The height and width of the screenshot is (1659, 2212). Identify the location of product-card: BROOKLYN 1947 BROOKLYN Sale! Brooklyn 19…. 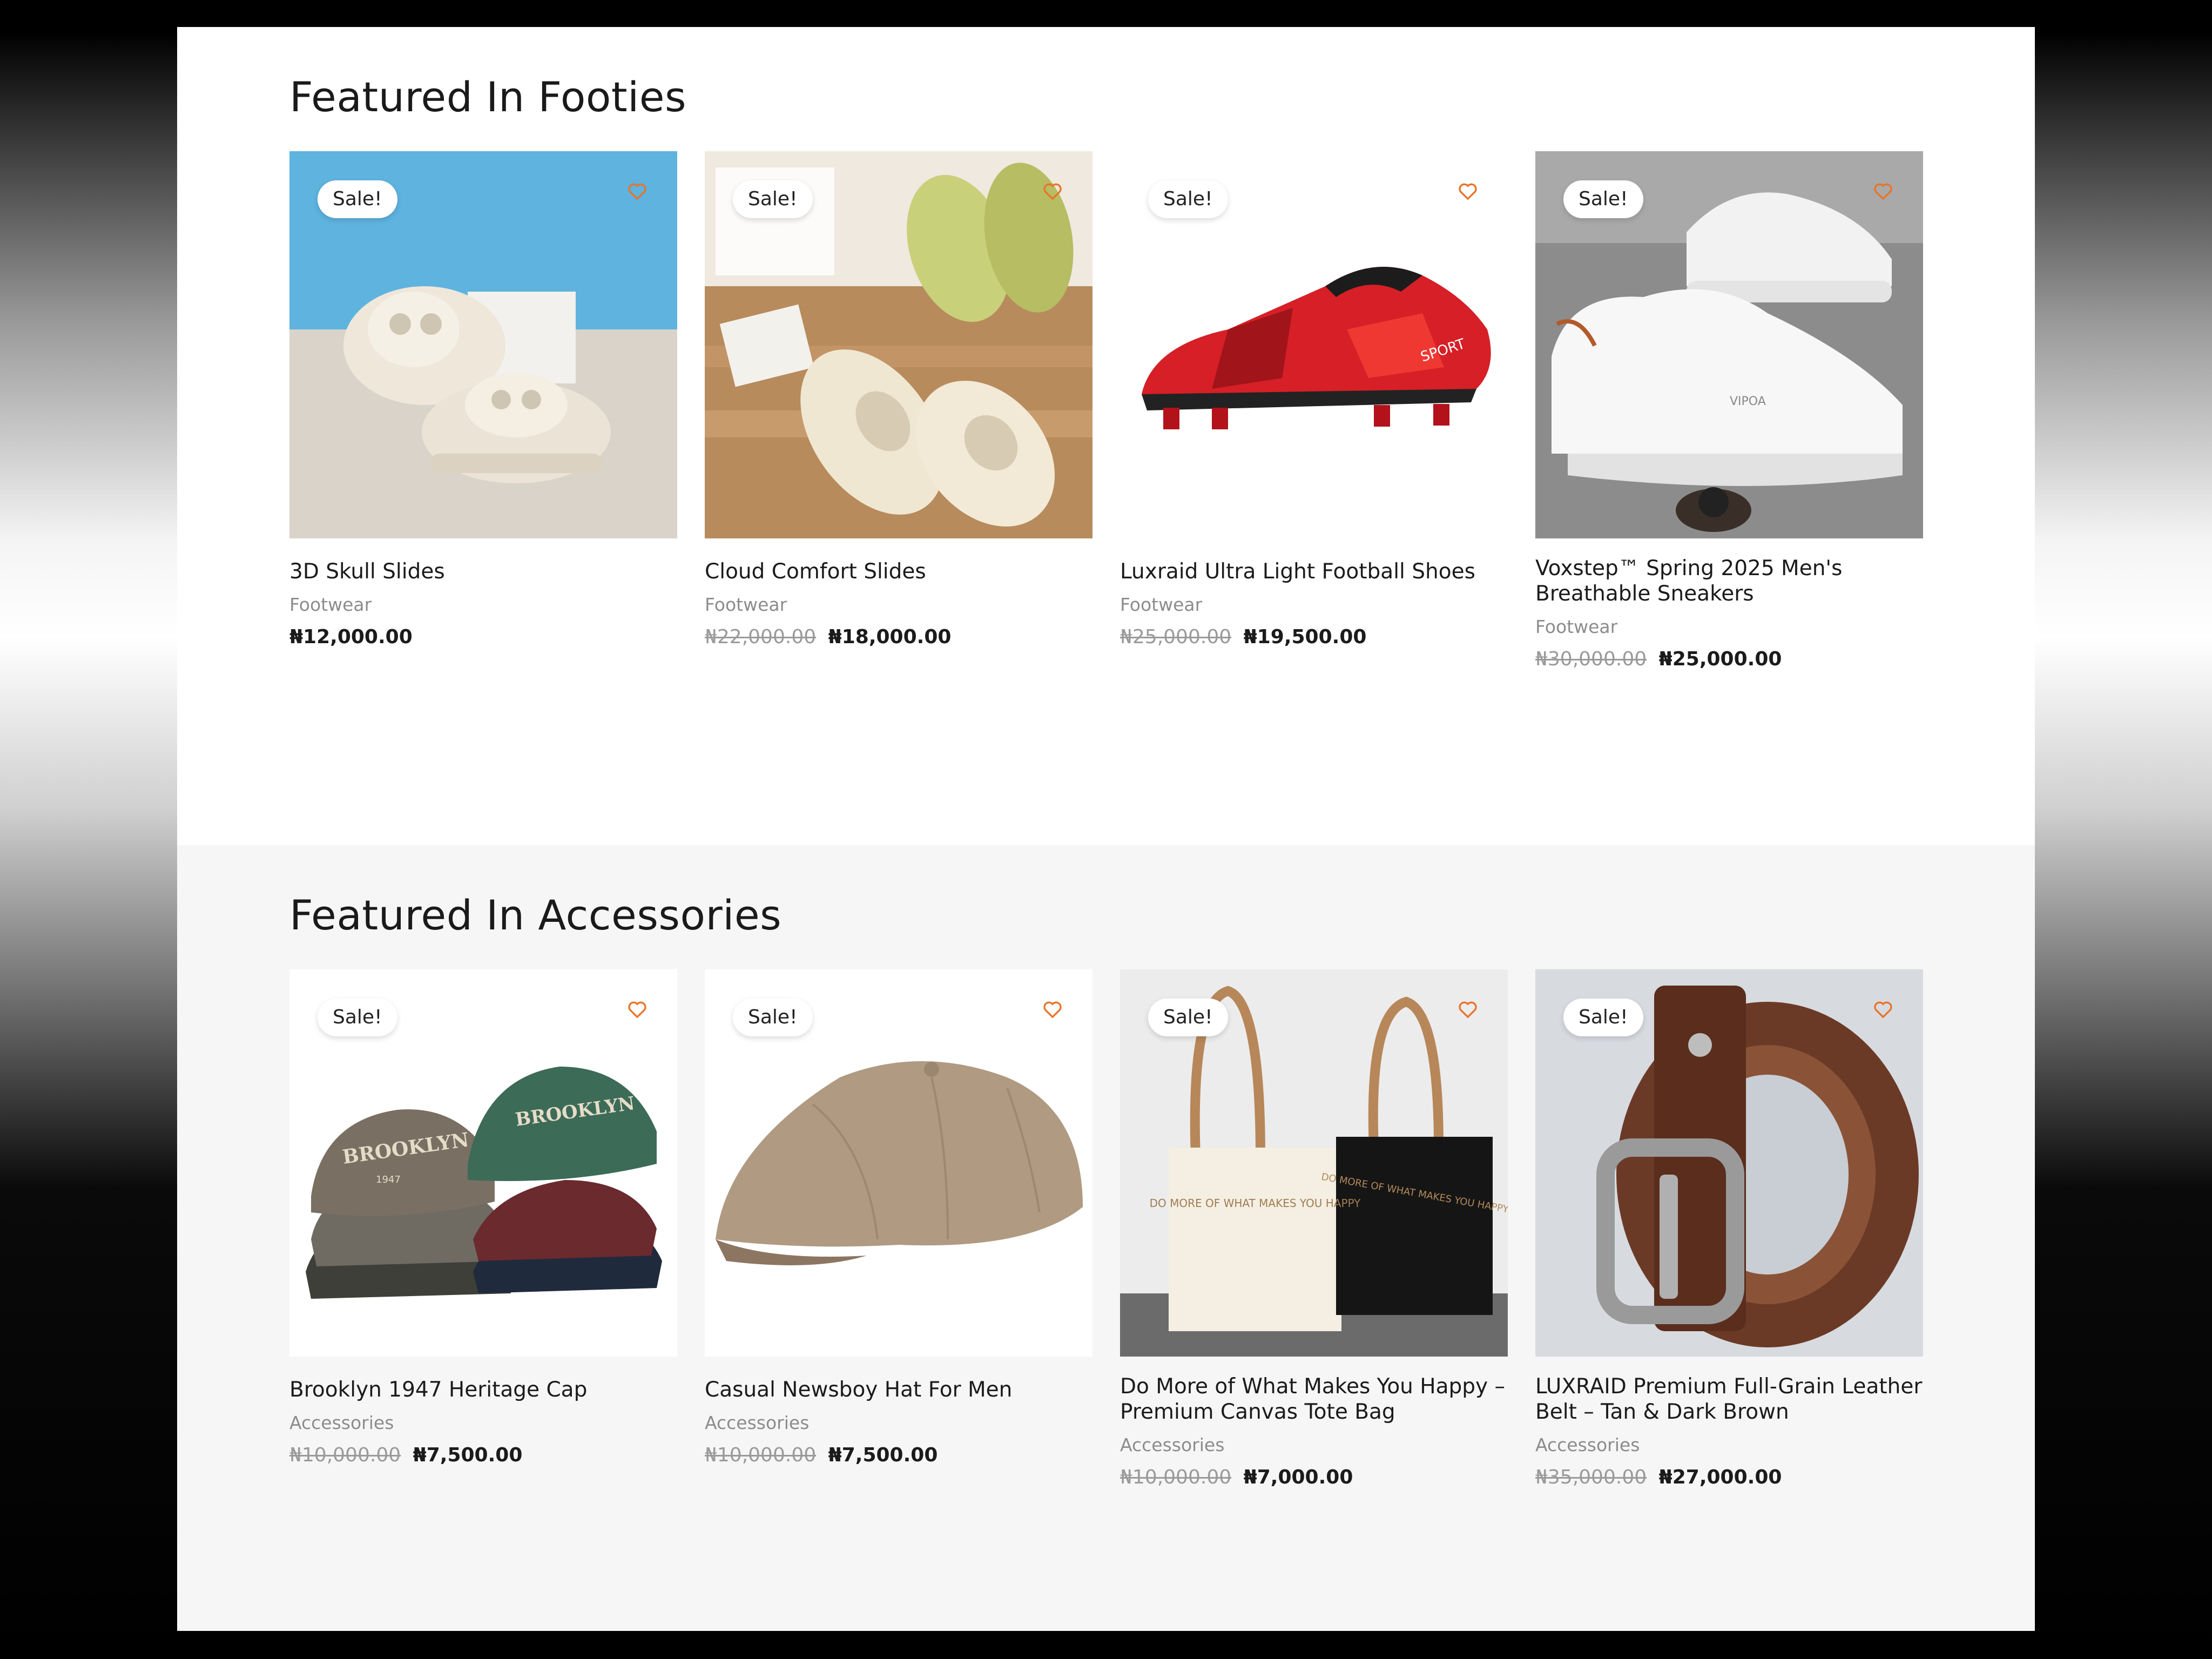
(483, 1228).